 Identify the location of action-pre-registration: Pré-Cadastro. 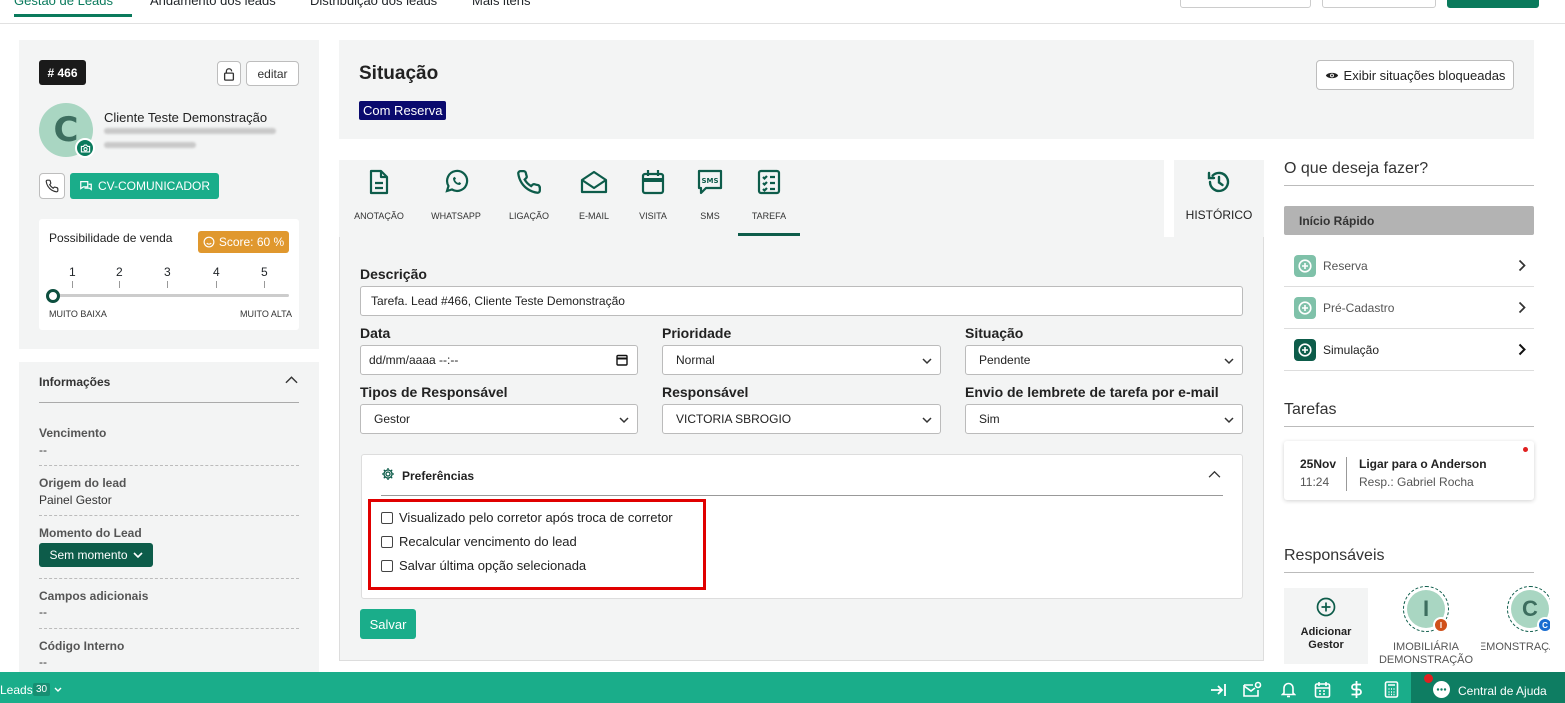
(1409, 308).